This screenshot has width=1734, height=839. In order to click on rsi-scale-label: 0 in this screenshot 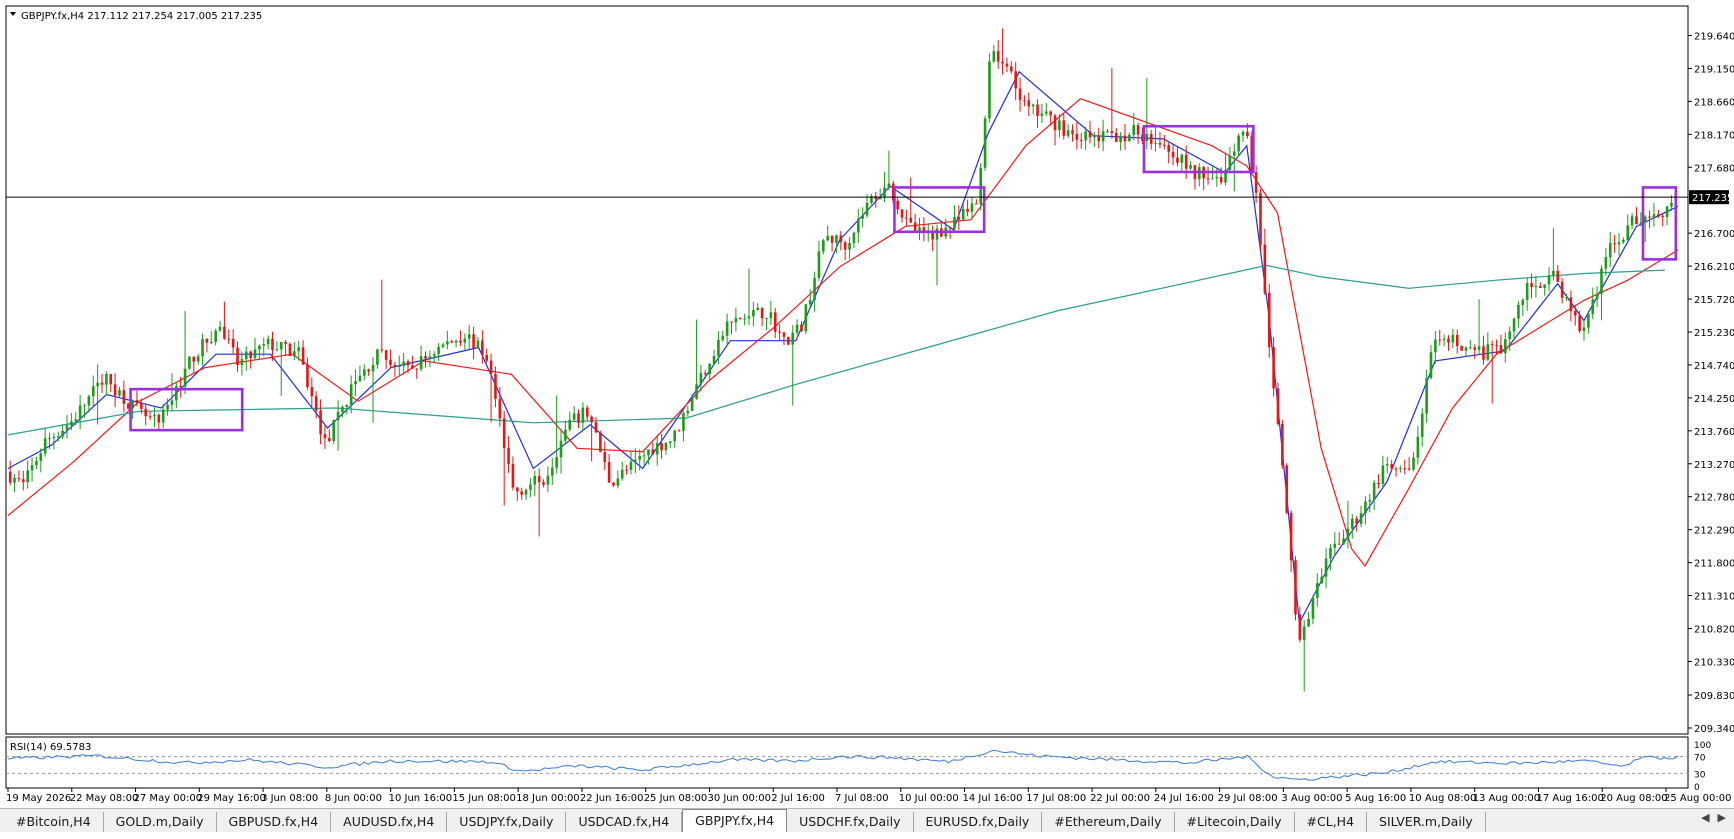, I will do `click(1697, 788)`.